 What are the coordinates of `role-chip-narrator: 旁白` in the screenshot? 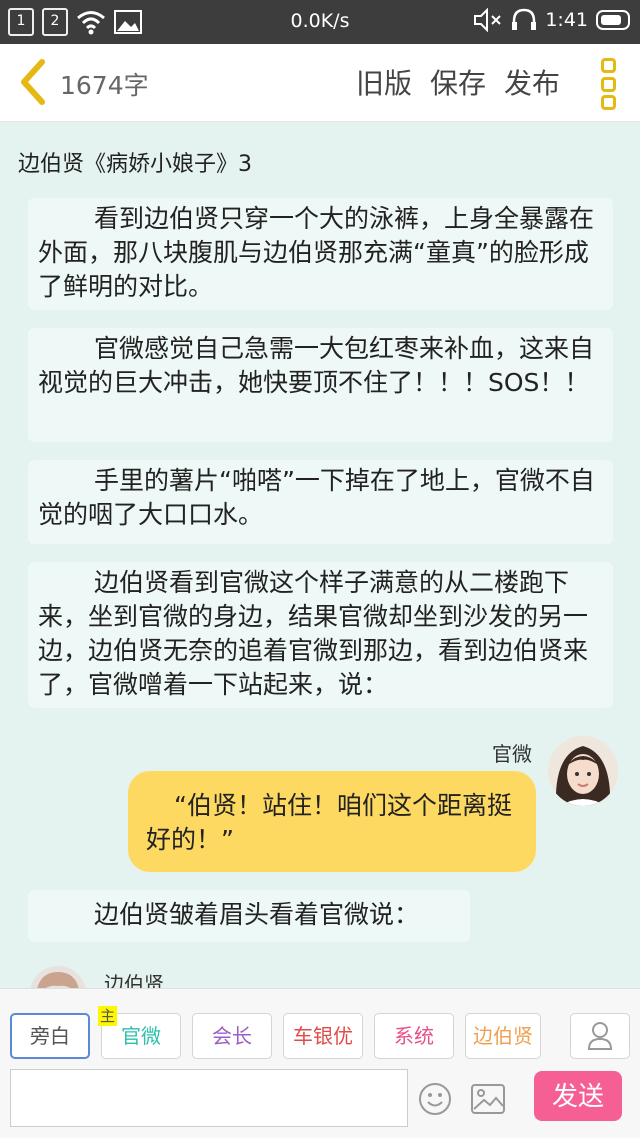 It's located at (50, 1036).